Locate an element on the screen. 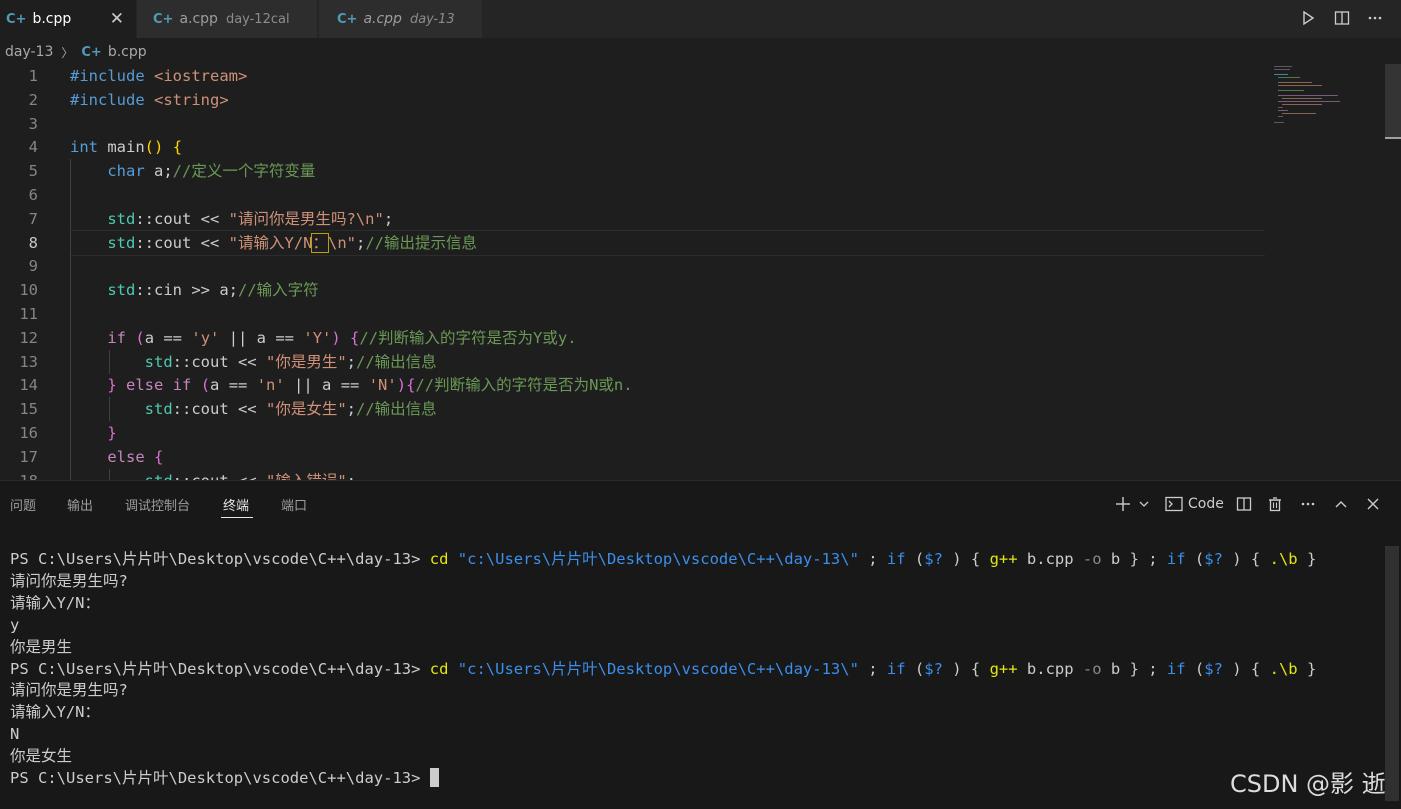  close-icon: ✕ is located at coordinates (117, 19).